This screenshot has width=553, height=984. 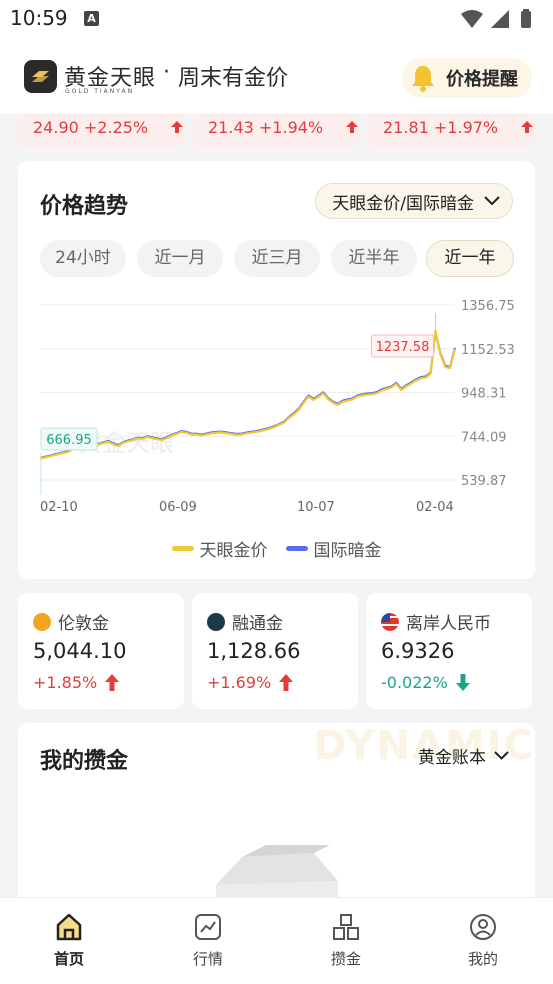 What do you see at coordinates (488, 350) in the screenshot?
I see `y-tick-label: 1152.53` at bounding box center [488, 350].